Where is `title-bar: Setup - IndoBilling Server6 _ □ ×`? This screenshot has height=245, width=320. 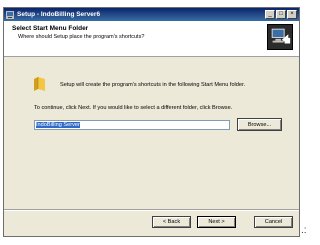 title-bar: Setup - IndoBilling Server6 _ □ × is located at coordinates (151, 14).